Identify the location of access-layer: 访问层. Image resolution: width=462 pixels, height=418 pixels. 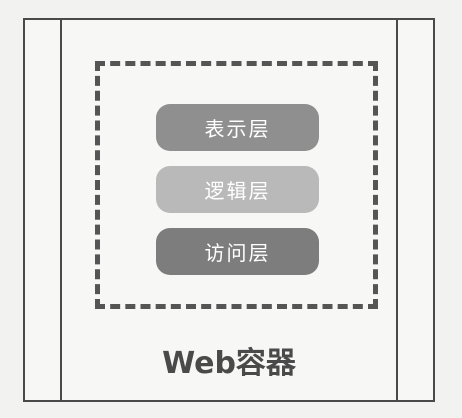
(237, 251).